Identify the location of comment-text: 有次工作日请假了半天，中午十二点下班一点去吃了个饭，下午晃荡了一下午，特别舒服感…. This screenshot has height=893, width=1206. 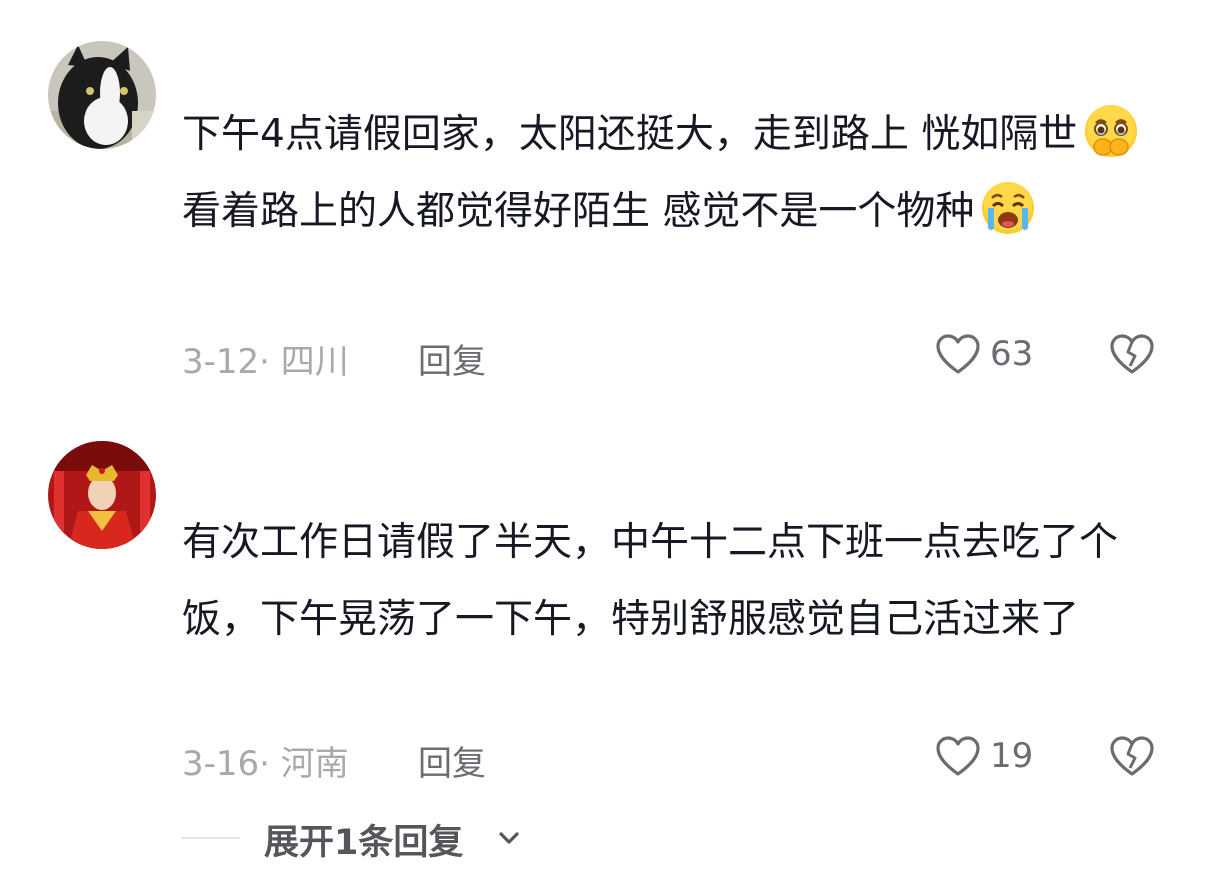
(650, 581).